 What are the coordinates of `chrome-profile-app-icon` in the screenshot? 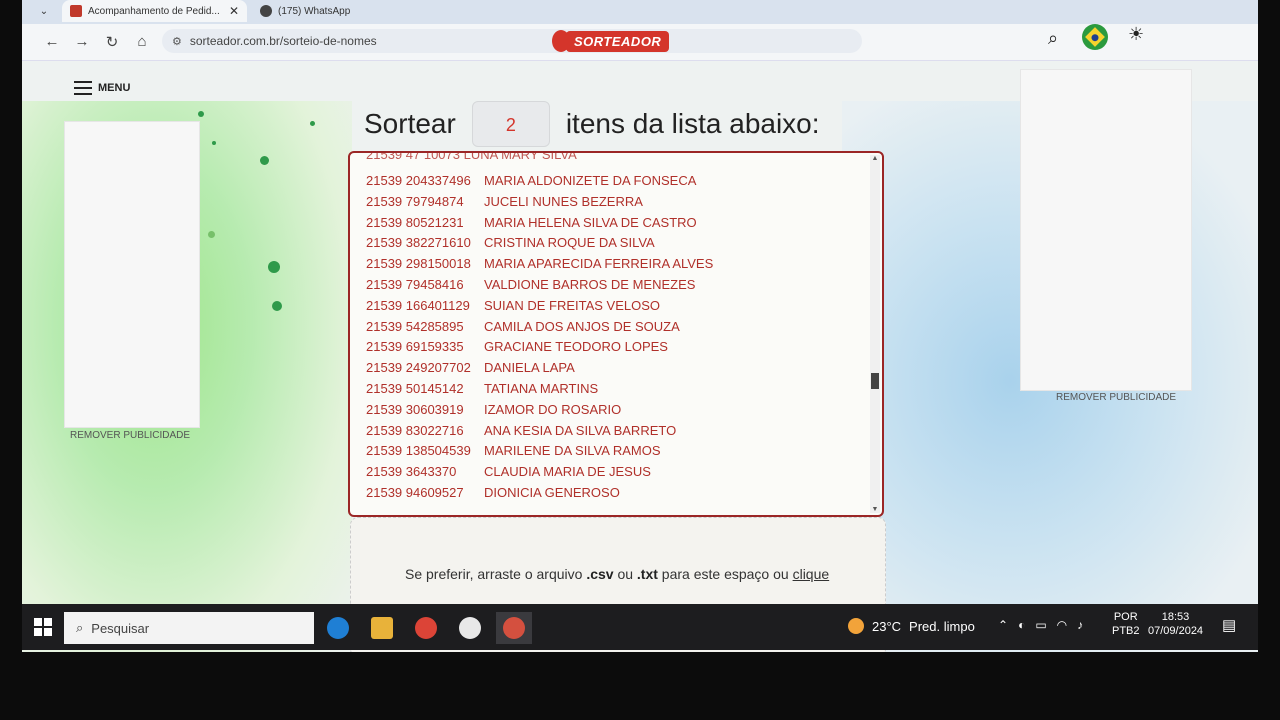 It's located at (514, 628).